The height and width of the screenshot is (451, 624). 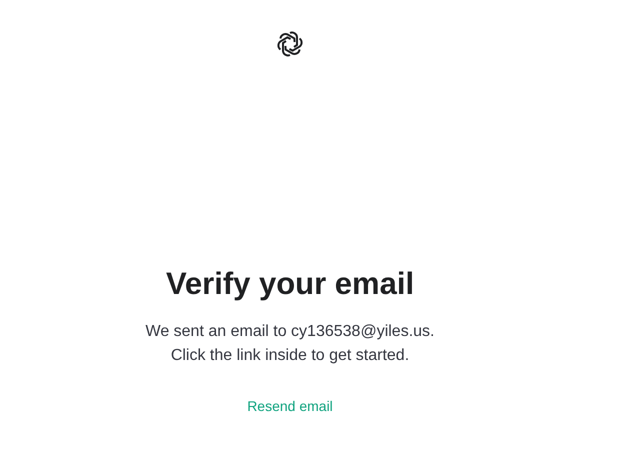 I want to click on page-title: Verify your email, so click(x=290, y=284).